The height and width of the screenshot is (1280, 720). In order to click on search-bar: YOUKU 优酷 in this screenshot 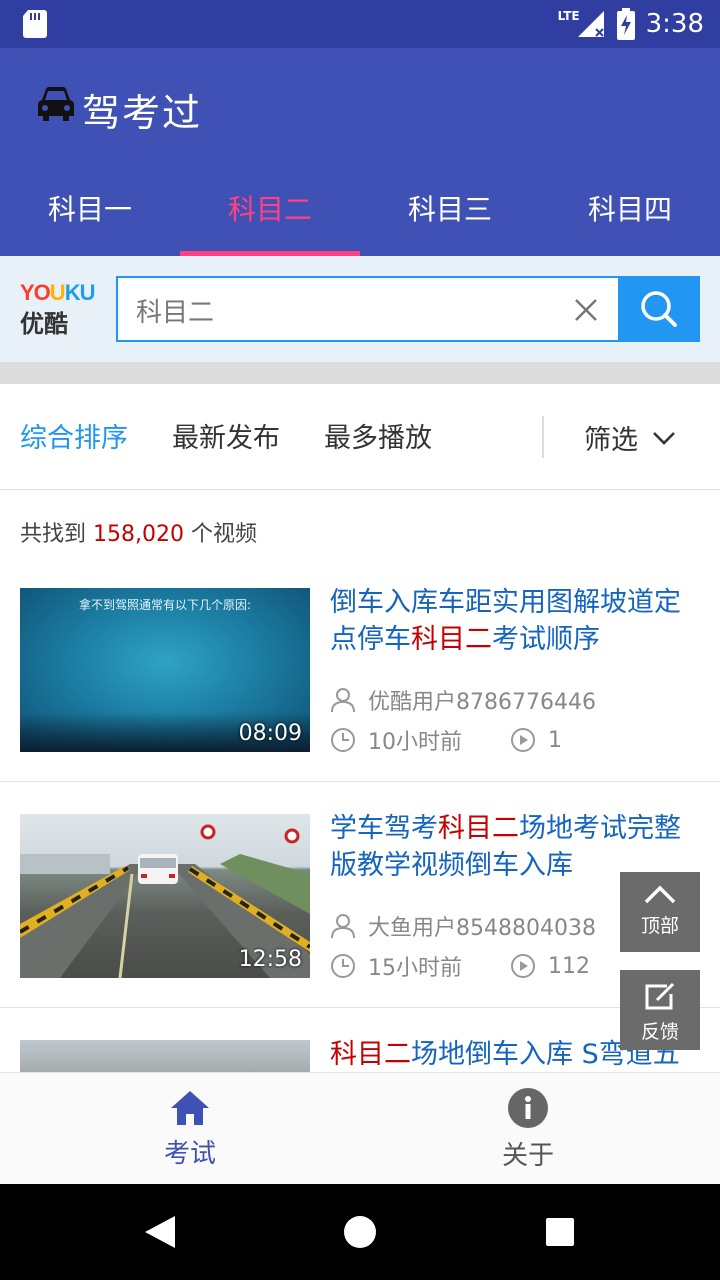, I will do `click(360, 309)`.